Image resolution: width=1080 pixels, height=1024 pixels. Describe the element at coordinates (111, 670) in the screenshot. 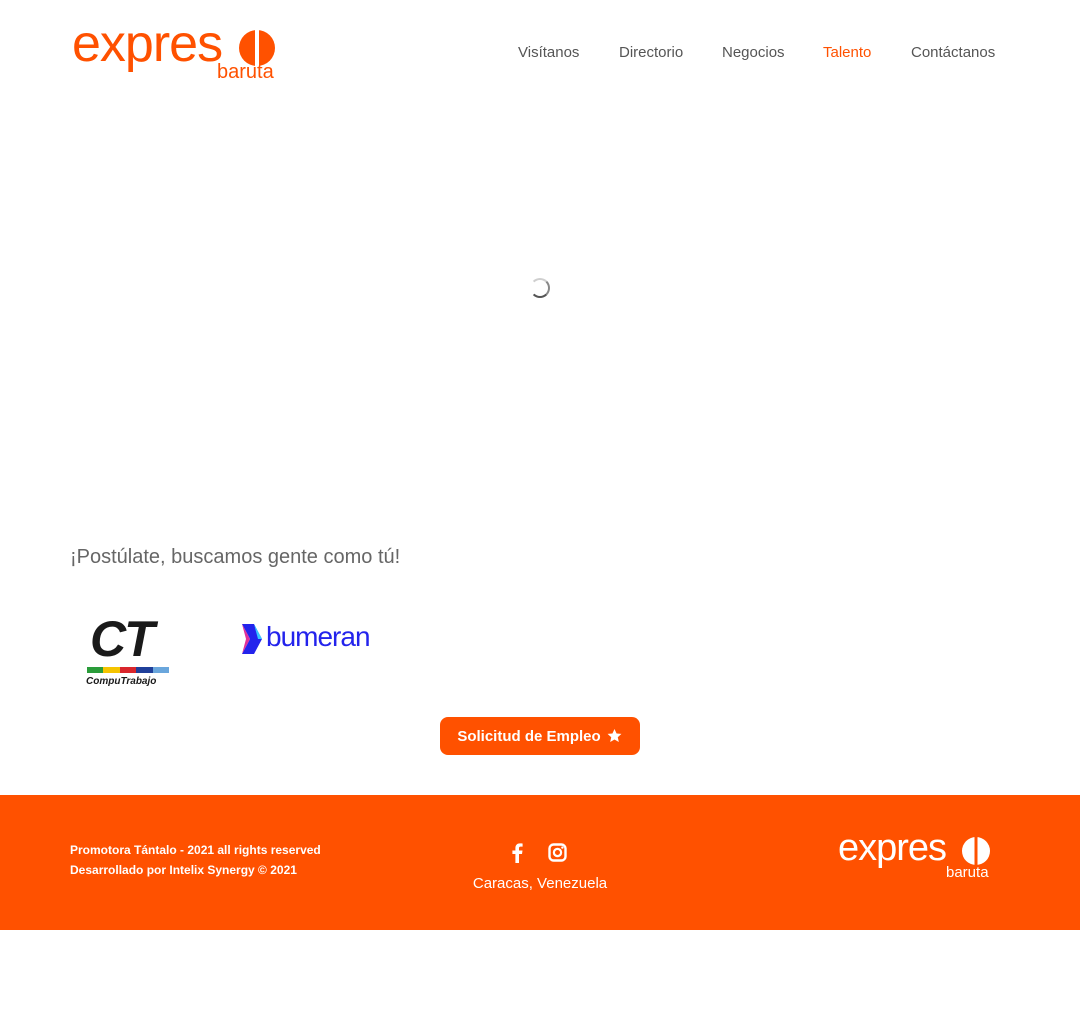

I see `stripe-yellow` at that location.